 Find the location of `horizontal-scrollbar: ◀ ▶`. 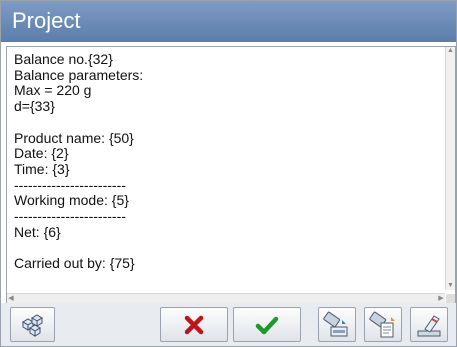

horizontal-scrollbar: ◀ ▶ is located at coordinates (226, 298).